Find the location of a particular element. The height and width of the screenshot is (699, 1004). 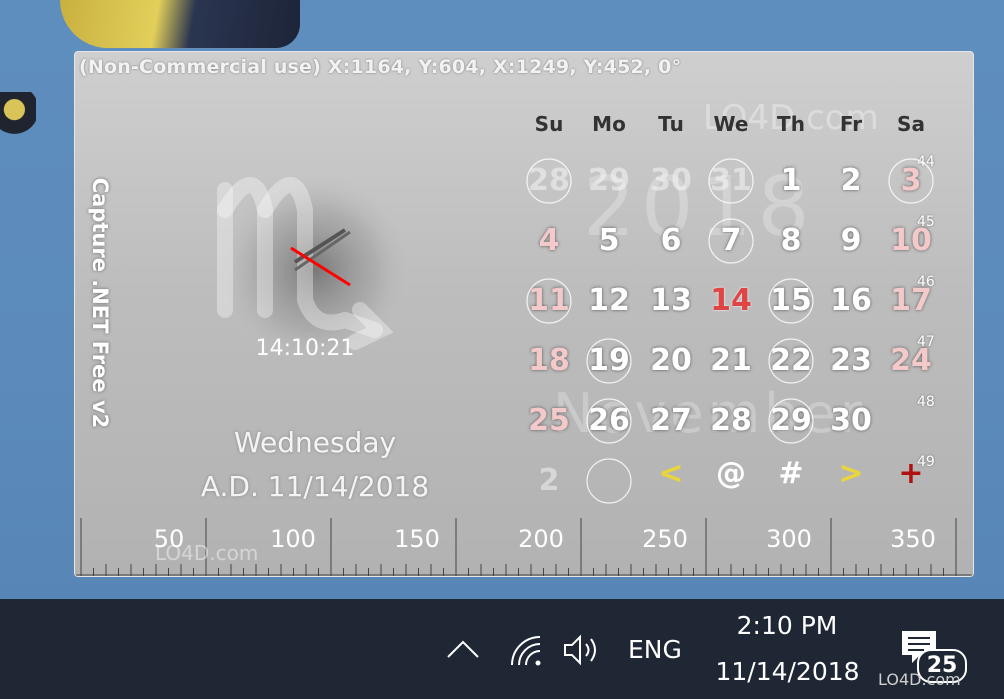

calendar-day: 4 is located at coordinates (549, 241).